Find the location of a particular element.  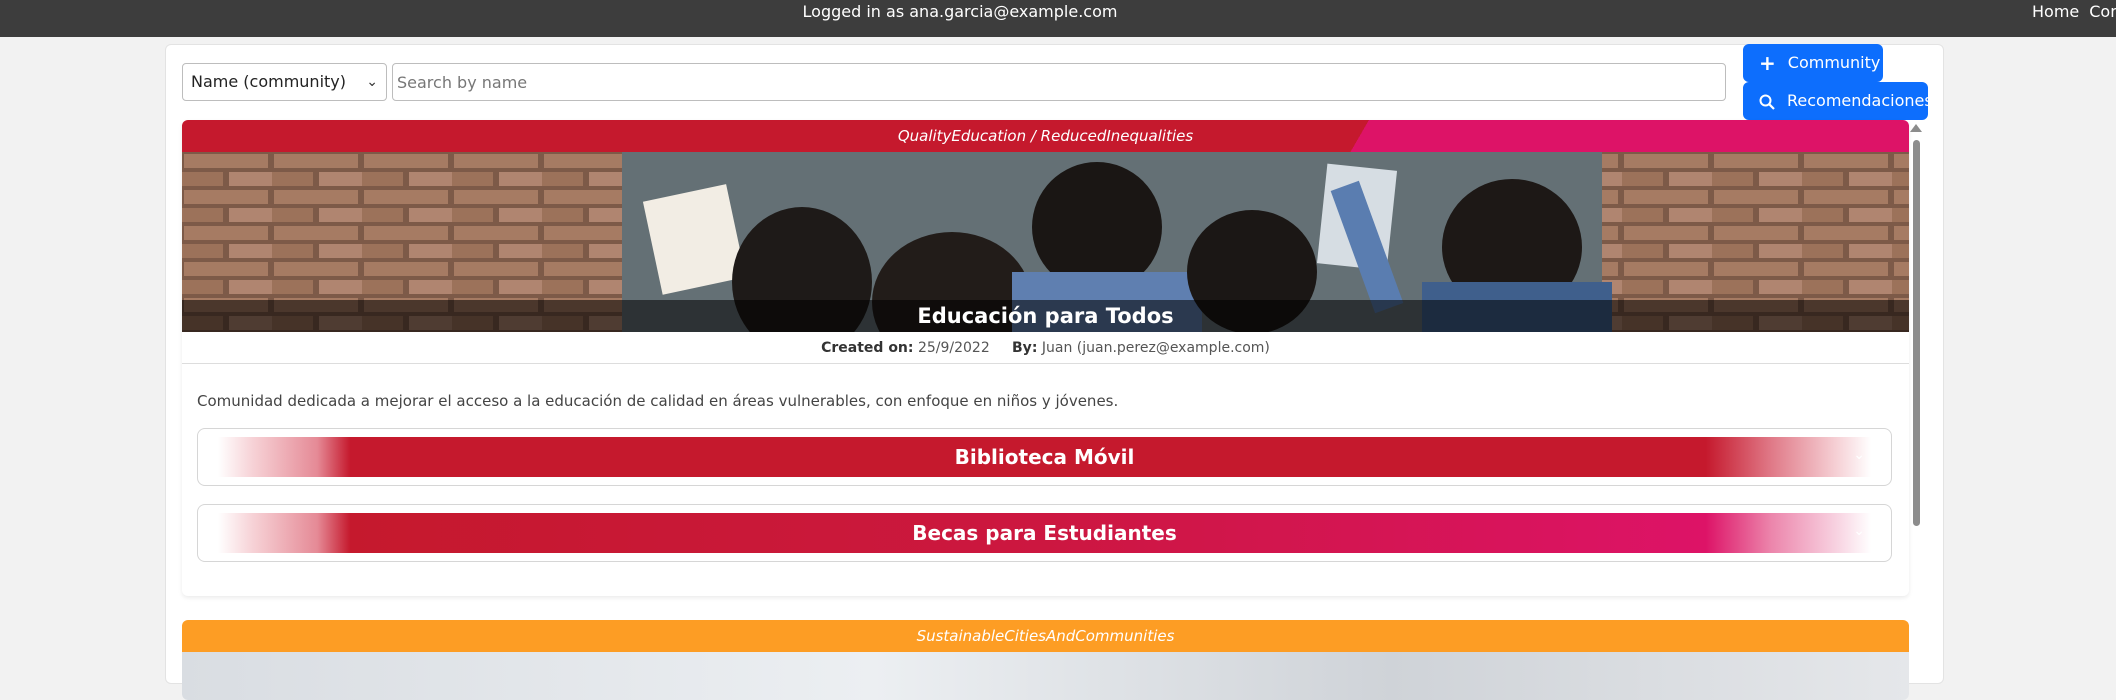

filter-select: Name (community) ⌄ is located at coordinates (284, 82).